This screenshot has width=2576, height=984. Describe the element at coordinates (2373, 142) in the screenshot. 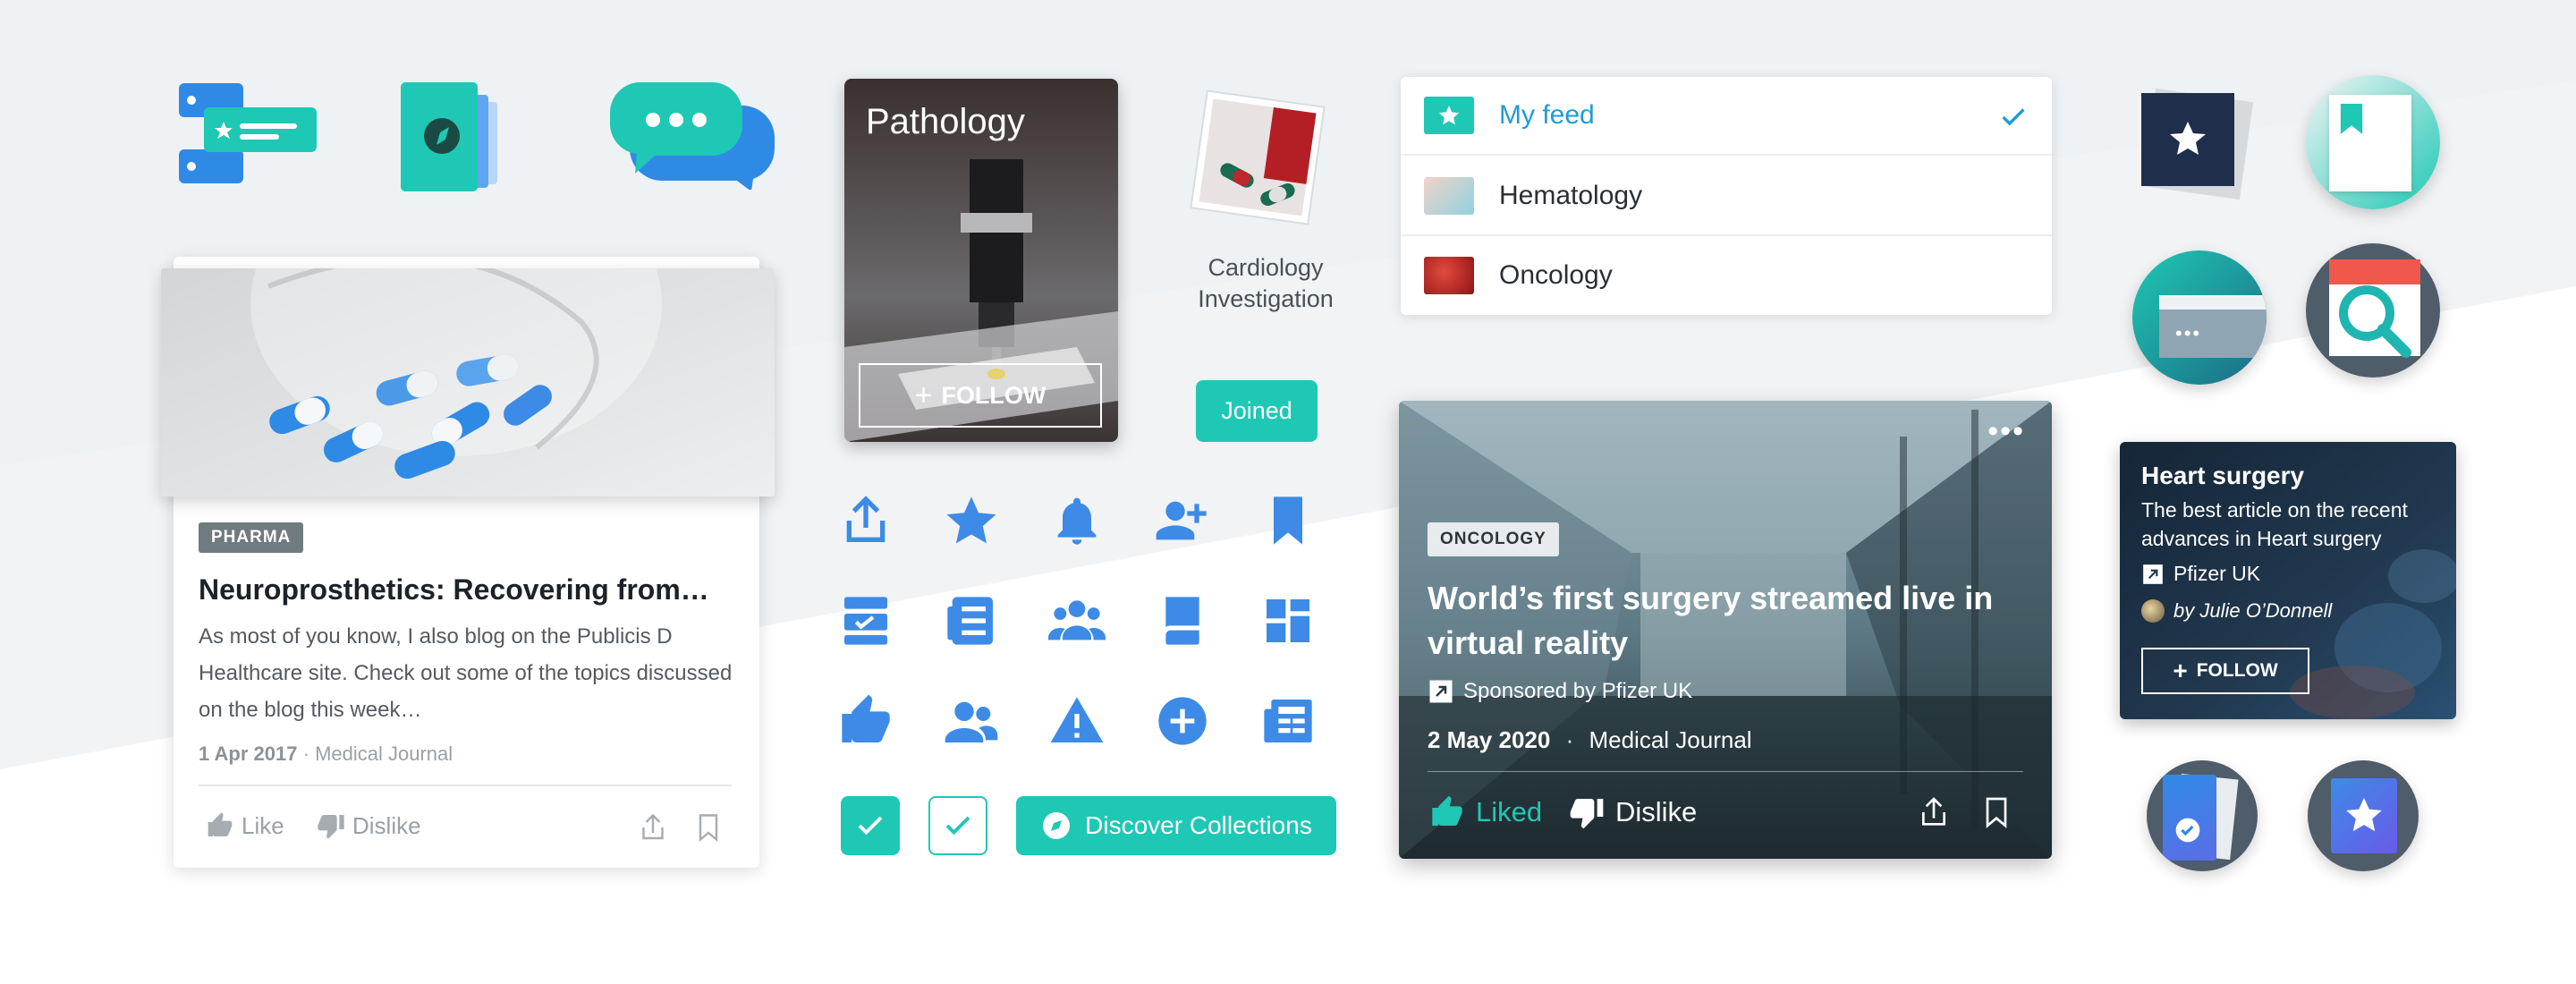

I see `bookmark-page-icon` at that location.